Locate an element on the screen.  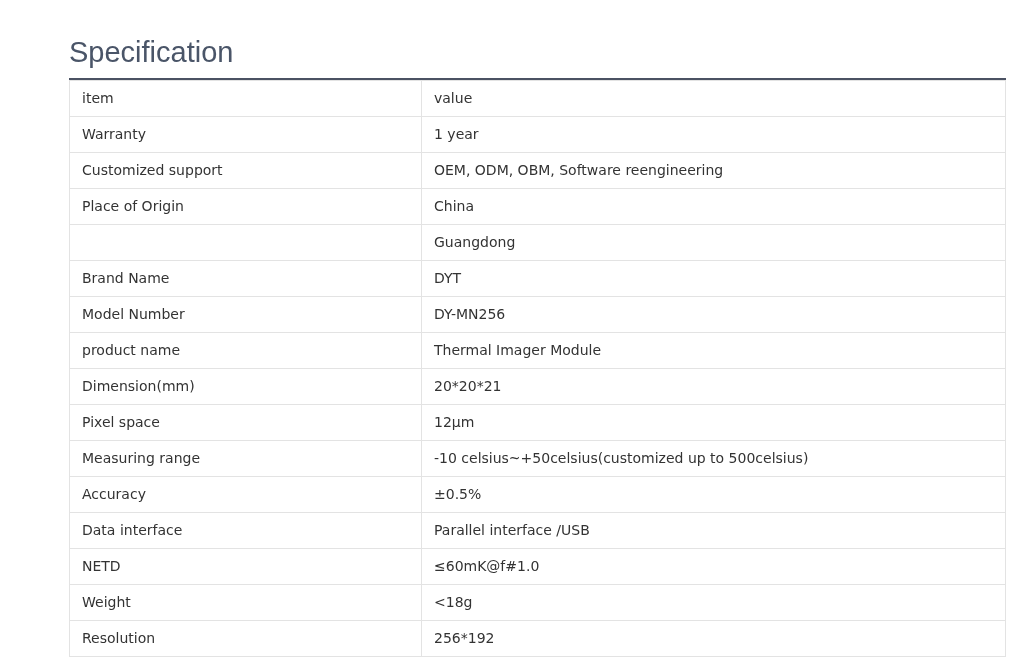
table-cell: Warranty is located at coordinates (114, 134).